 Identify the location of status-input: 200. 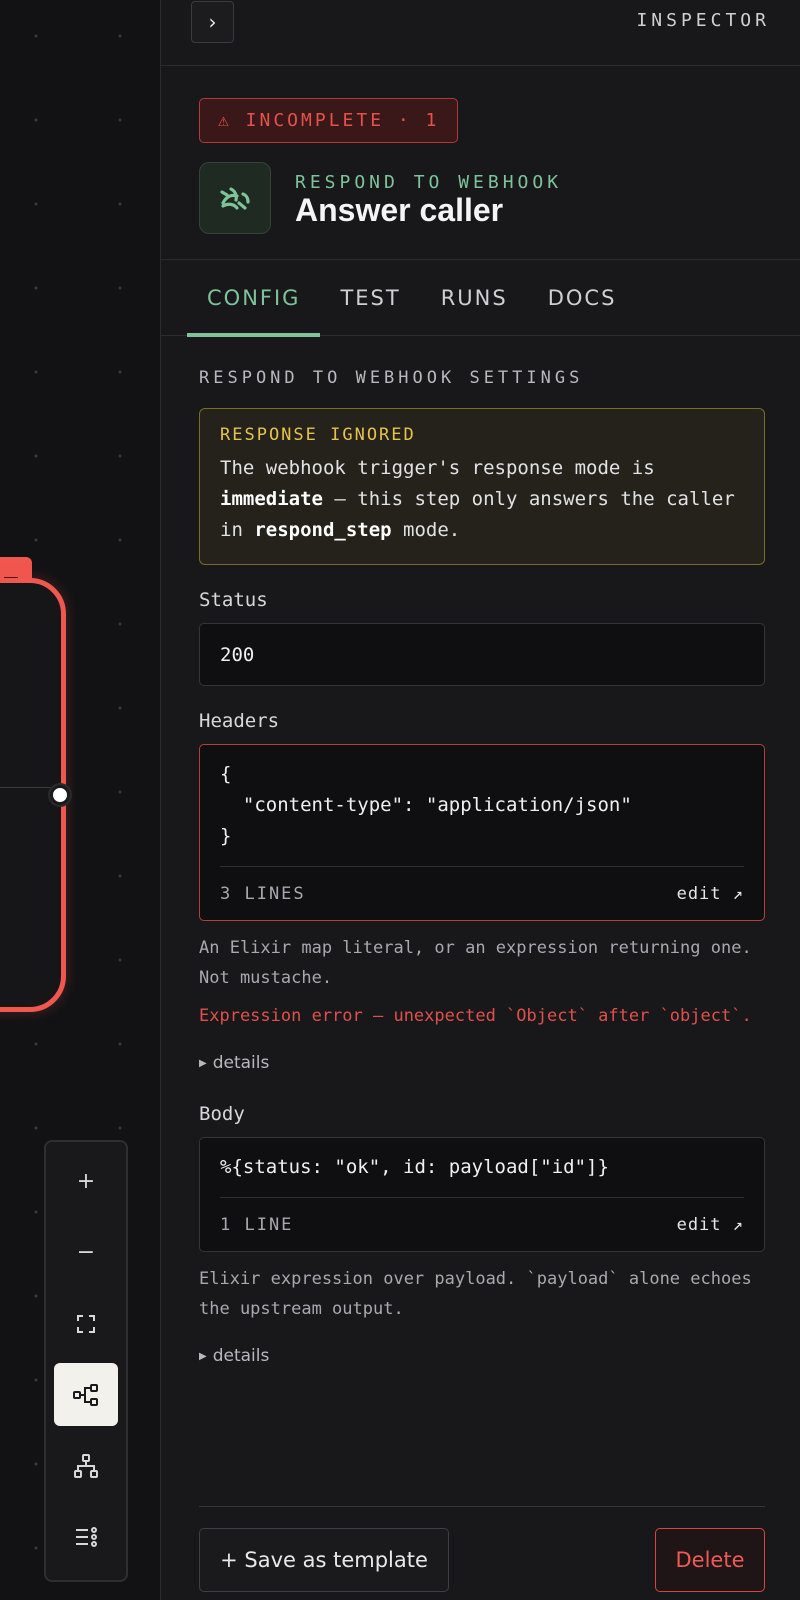
(482, 654).